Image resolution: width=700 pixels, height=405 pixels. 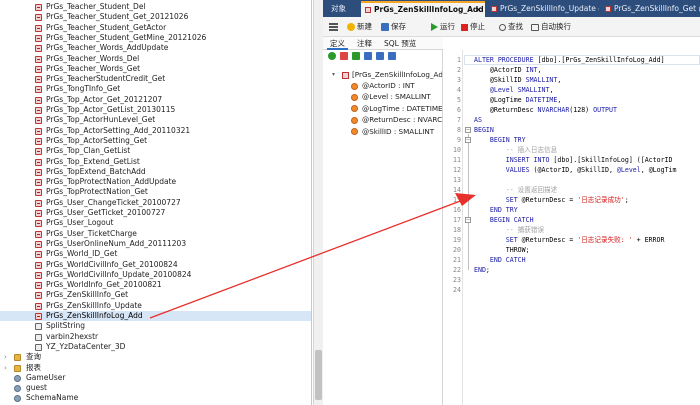 What do you see at coordinates (104, 99) in the screenshot?
I see `tree-item-label: PrGs_Top_Actor_Get_20121207` at bounding box center [104, 99].